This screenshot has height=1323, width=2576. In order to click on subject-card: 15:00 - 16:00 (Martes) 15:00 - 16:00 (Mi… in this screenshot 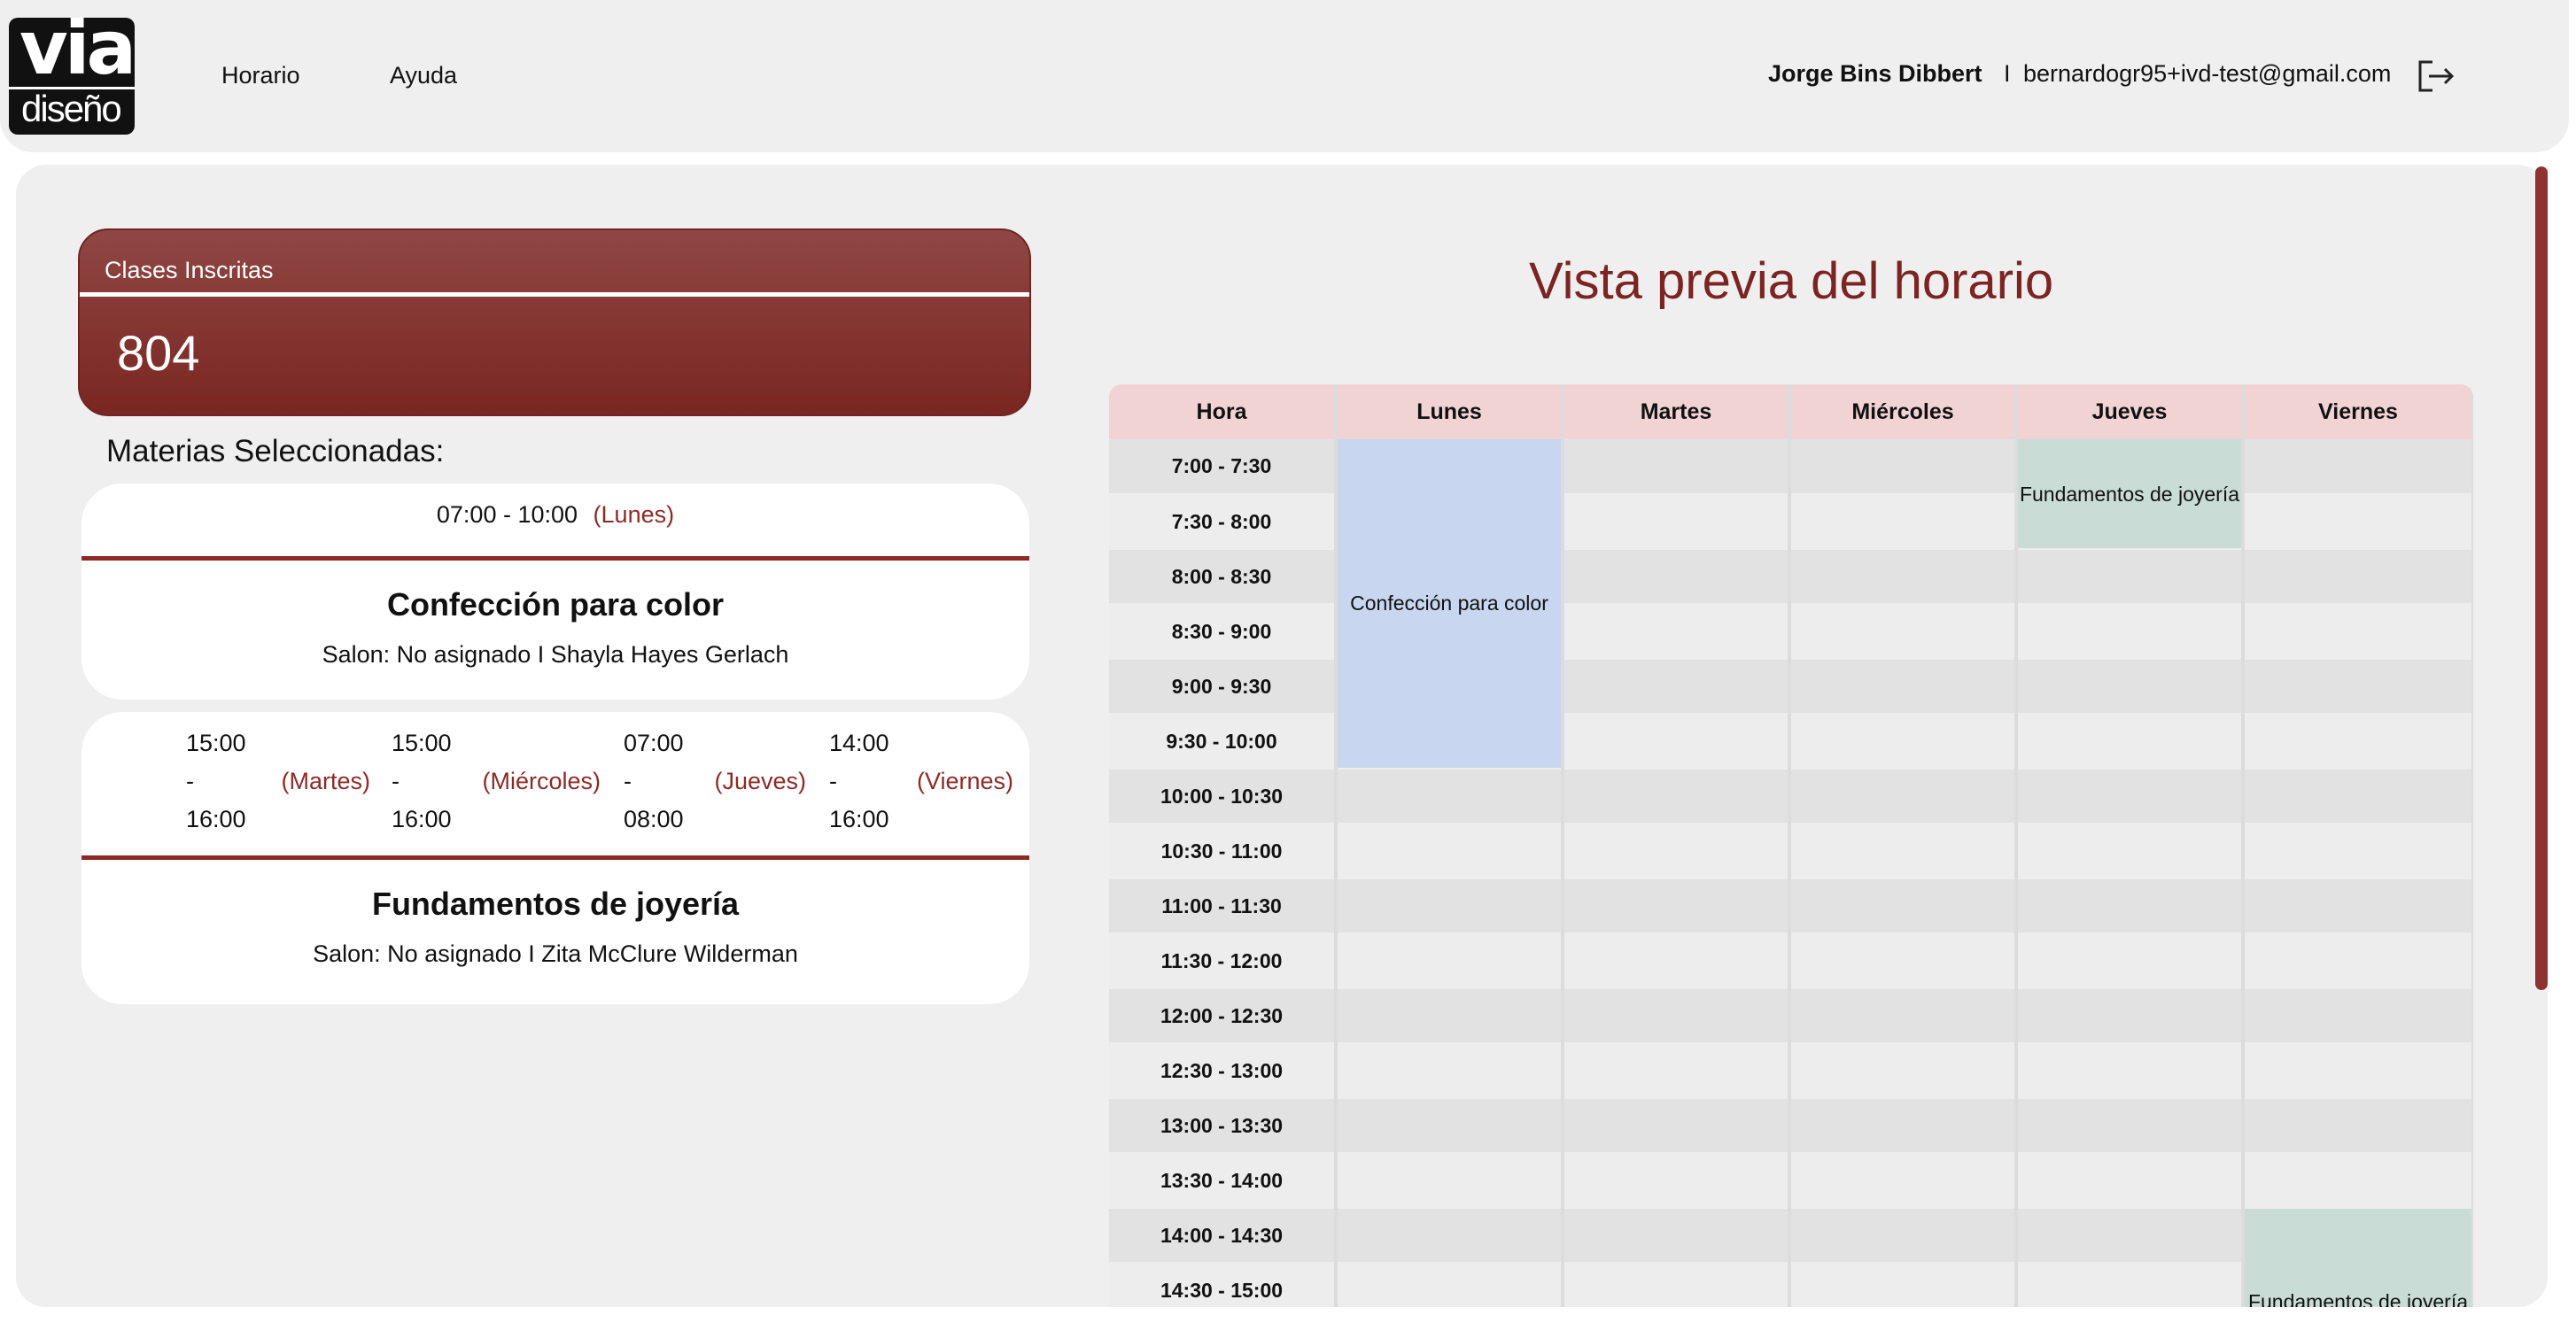, I will do `click(555, 858)`.